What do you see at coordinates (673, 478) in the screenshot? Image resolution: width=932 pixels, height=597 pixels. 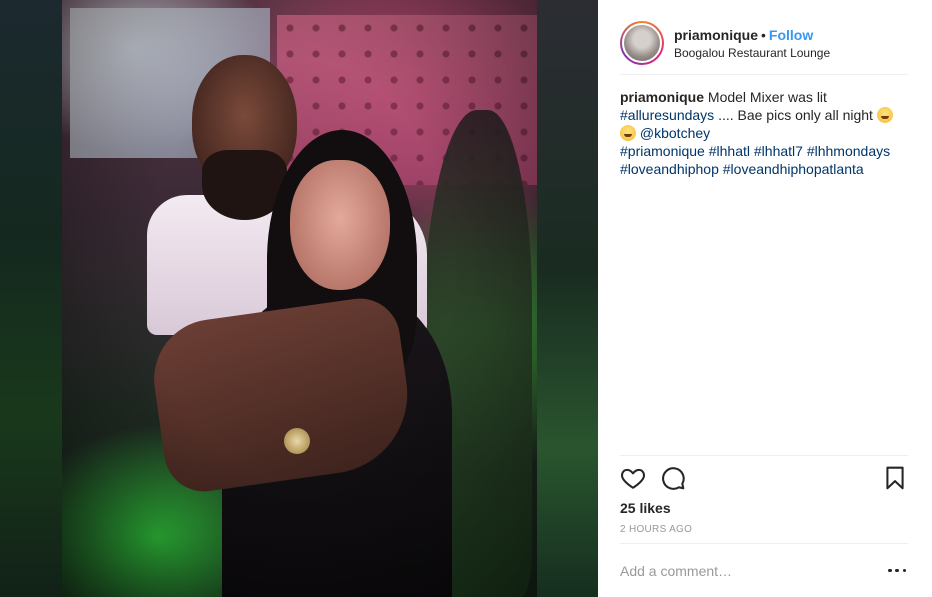 I see `comment-bubble-icon` at bounding box center [673, 478].